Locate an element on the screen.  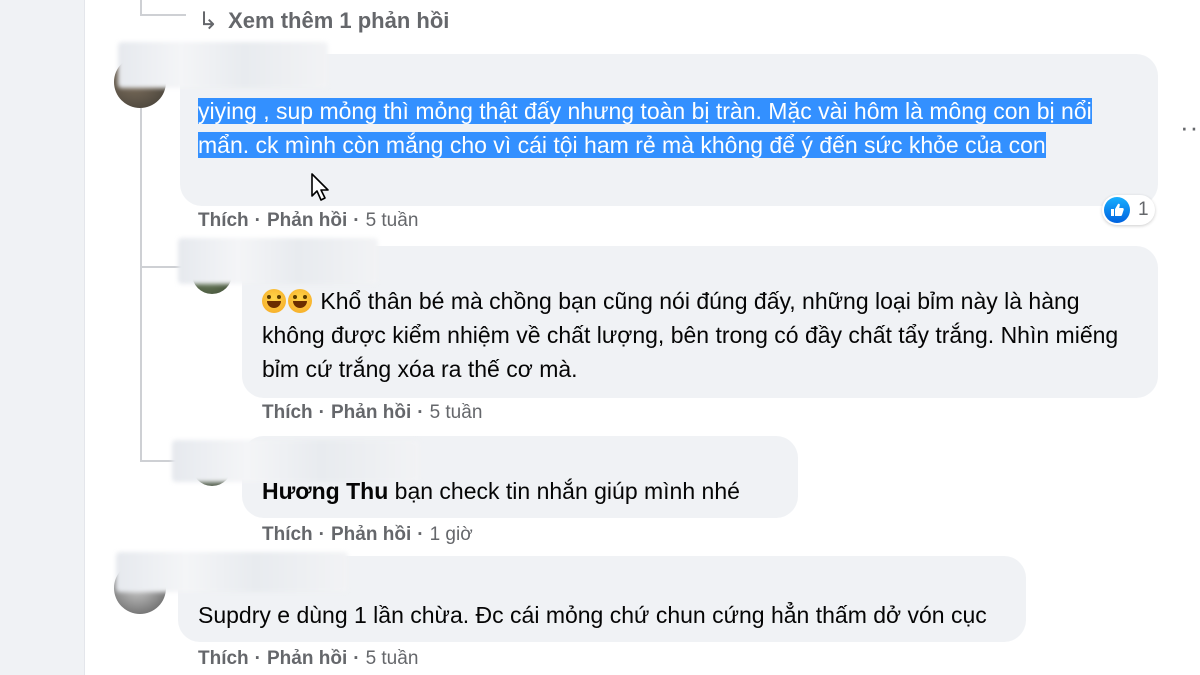
reaction-count: 1 is located at coordinates (1143, 209).